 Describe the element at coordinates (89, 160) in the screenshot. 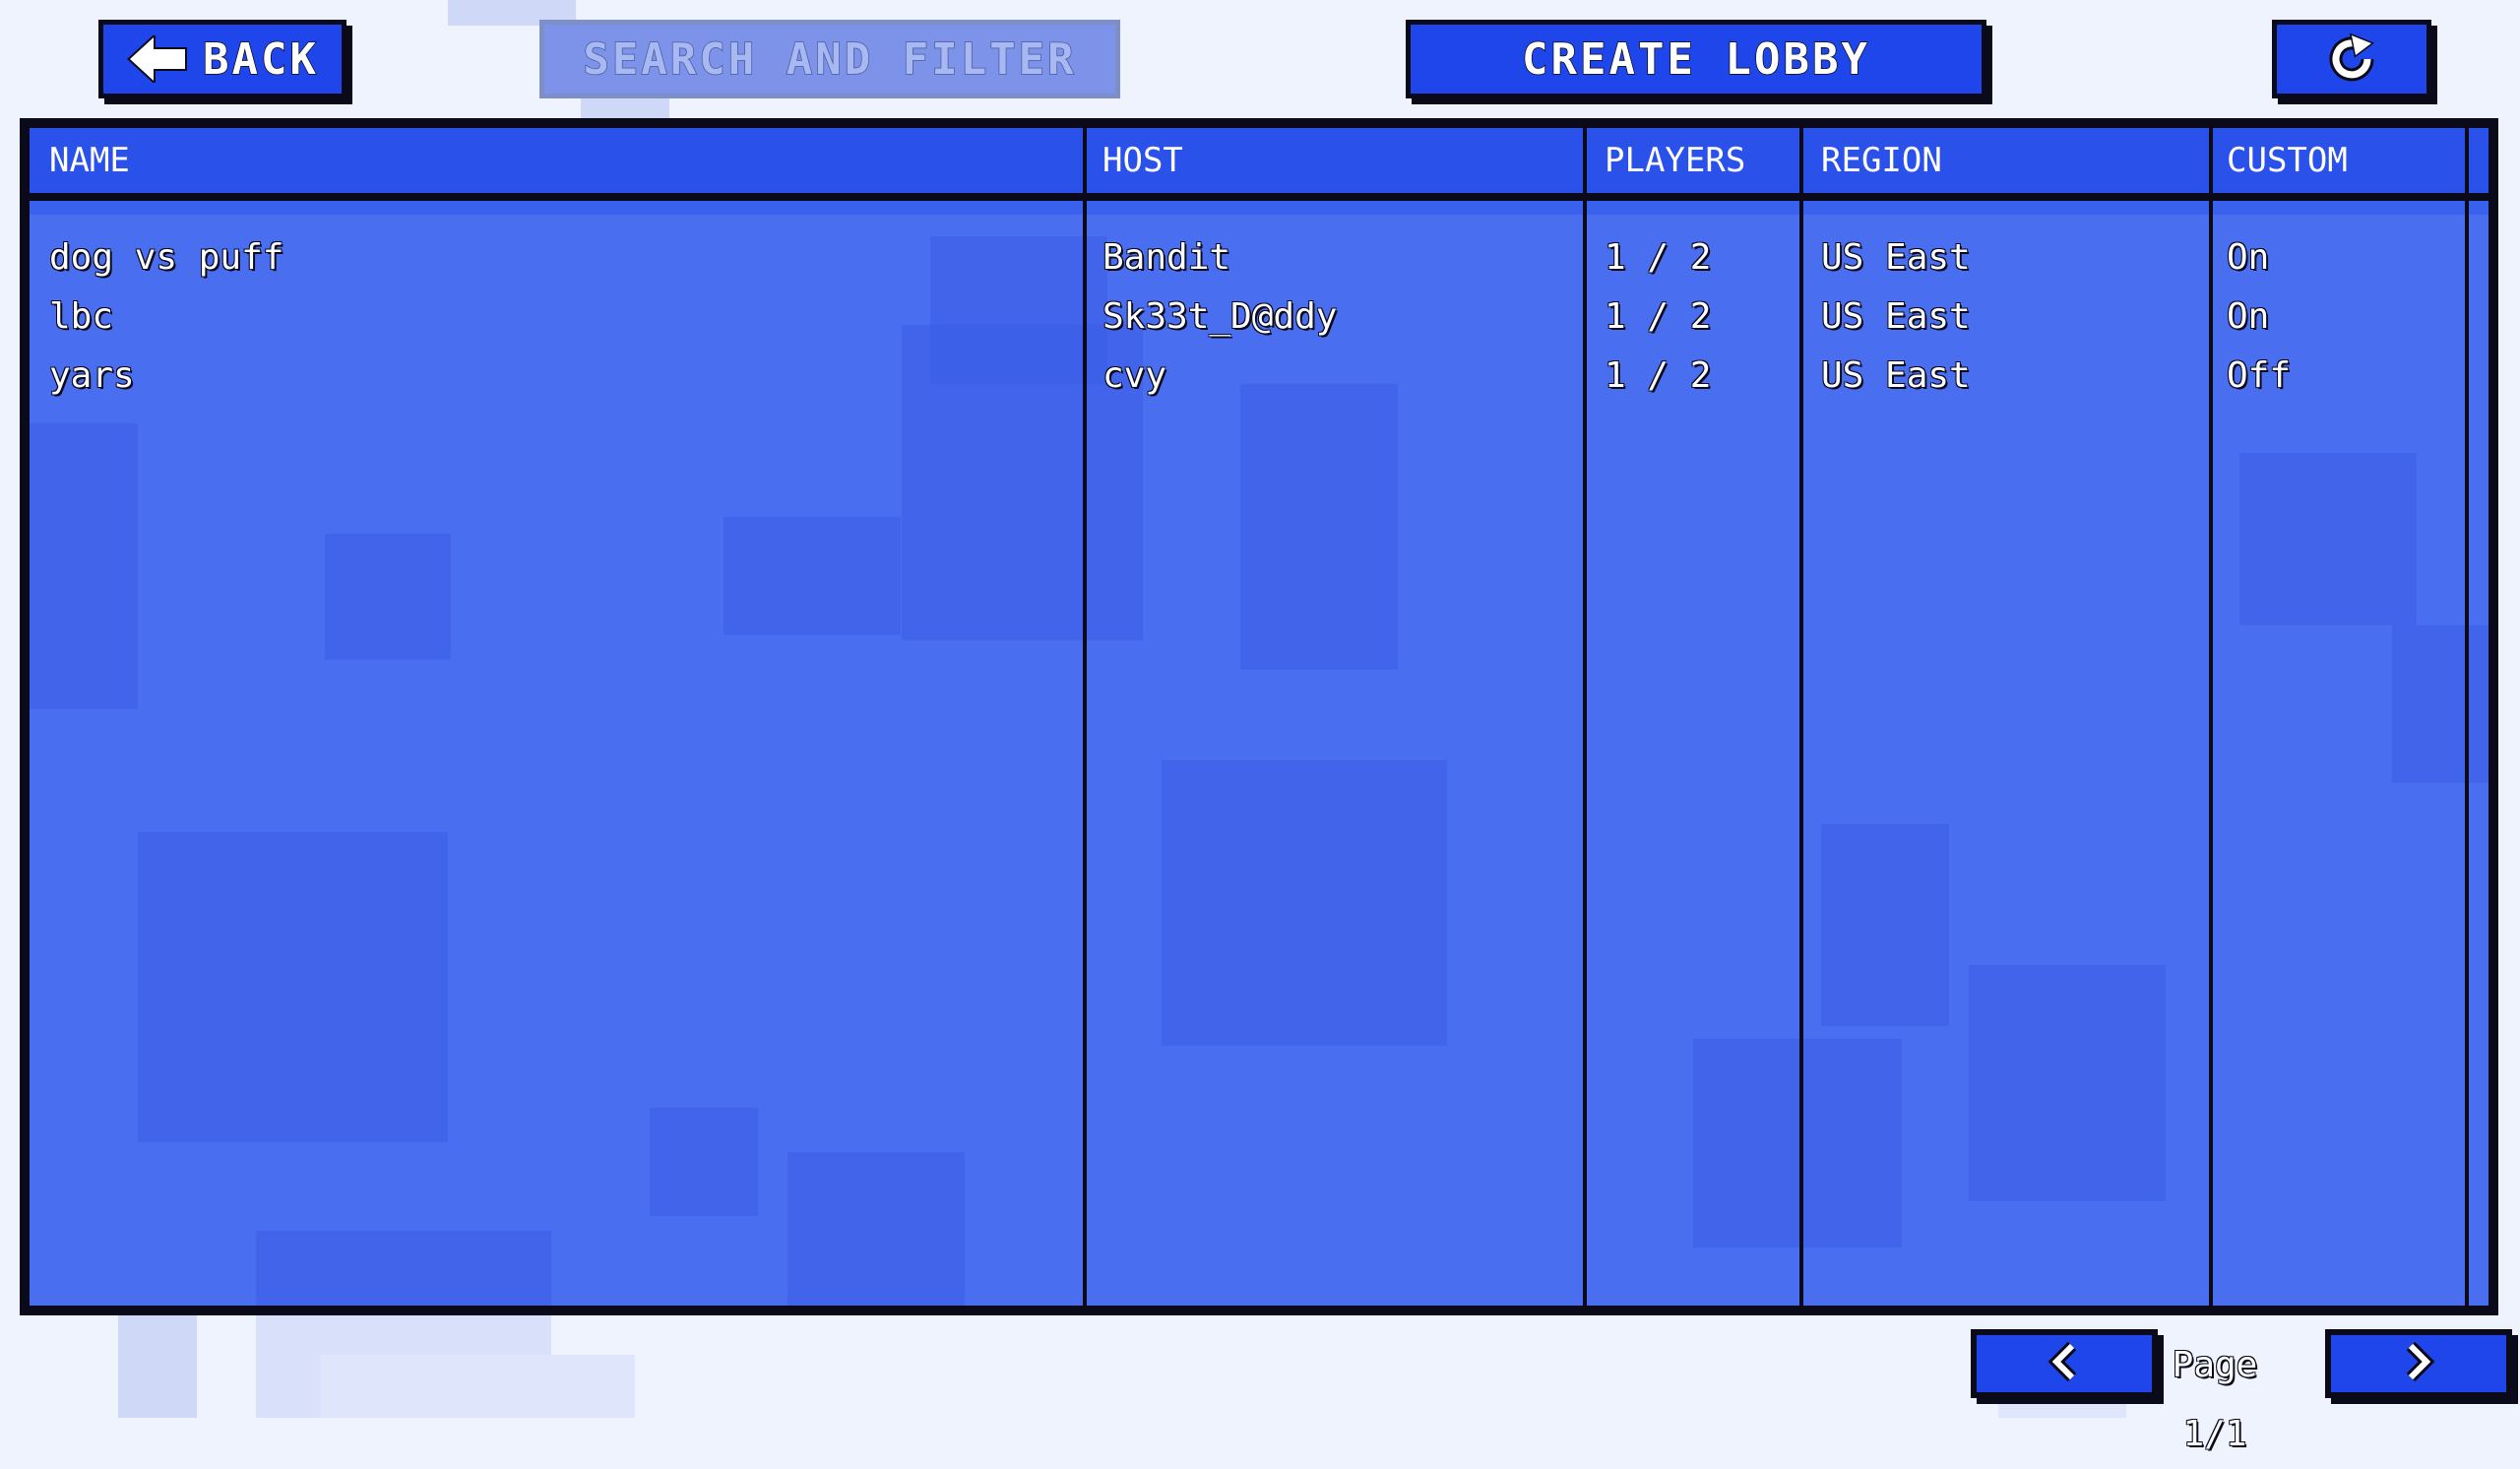

I see `column-header-name: NAME` at that location.